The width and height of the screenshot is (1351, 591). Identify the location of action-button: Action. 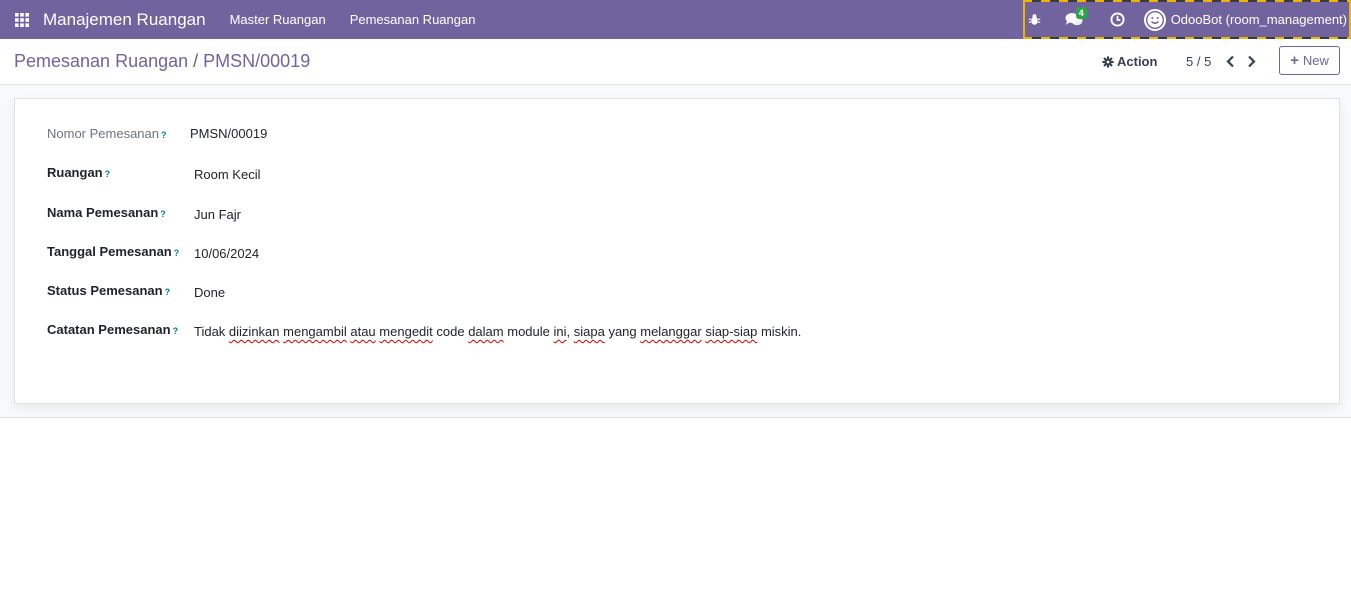
(1129, 61).